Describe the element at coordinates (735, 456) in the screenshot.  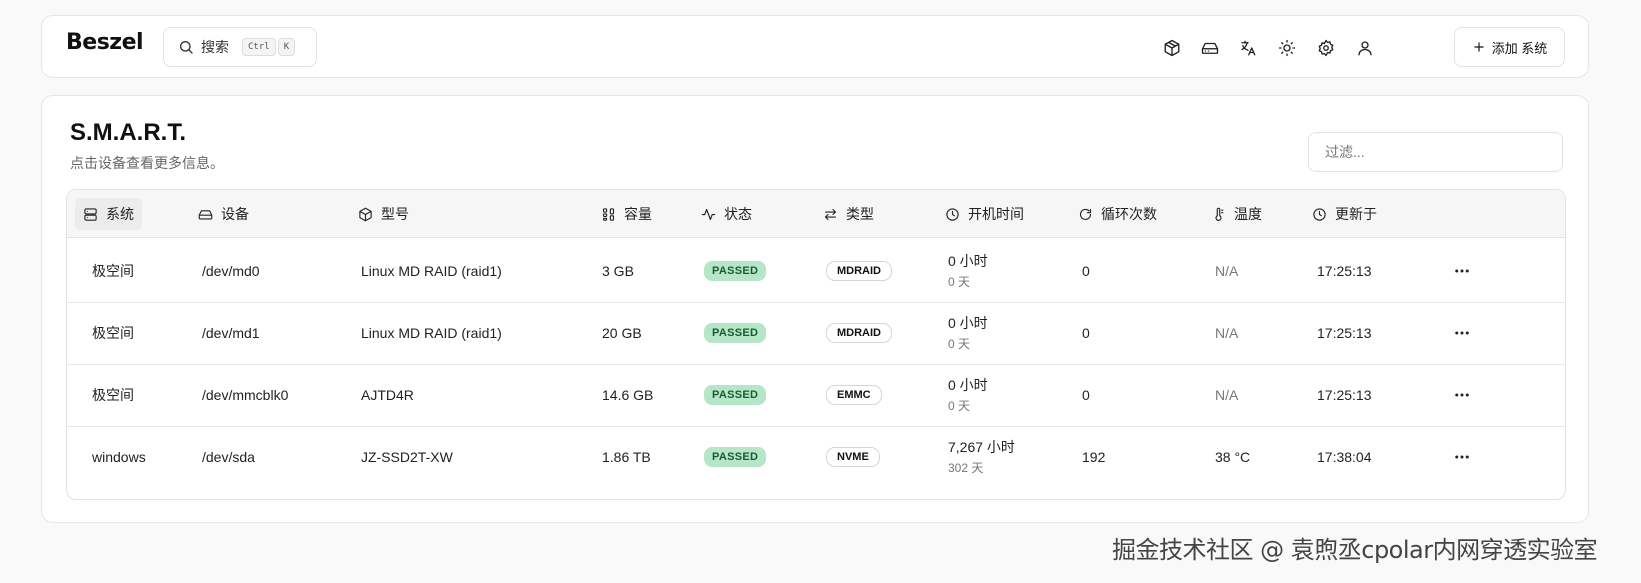
I see `cell-status: PASSED` at that location.